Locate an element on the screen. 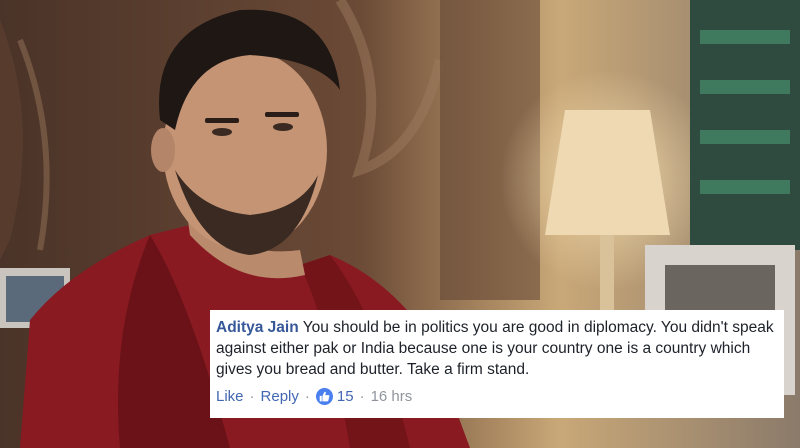 This screenshot has height=448, width=800. reply-link: Reply is located at coordinates (280, 396).